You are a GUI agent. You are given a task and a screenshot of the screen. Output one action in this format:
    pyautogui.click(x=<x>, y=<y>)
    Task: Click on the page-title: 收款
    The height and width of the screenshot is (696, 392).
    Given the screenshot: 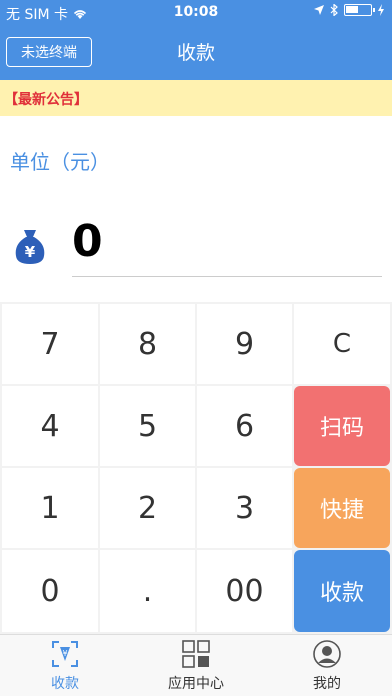 What is the action you would take?
    pyautogui.click(x=195, y=53)
    